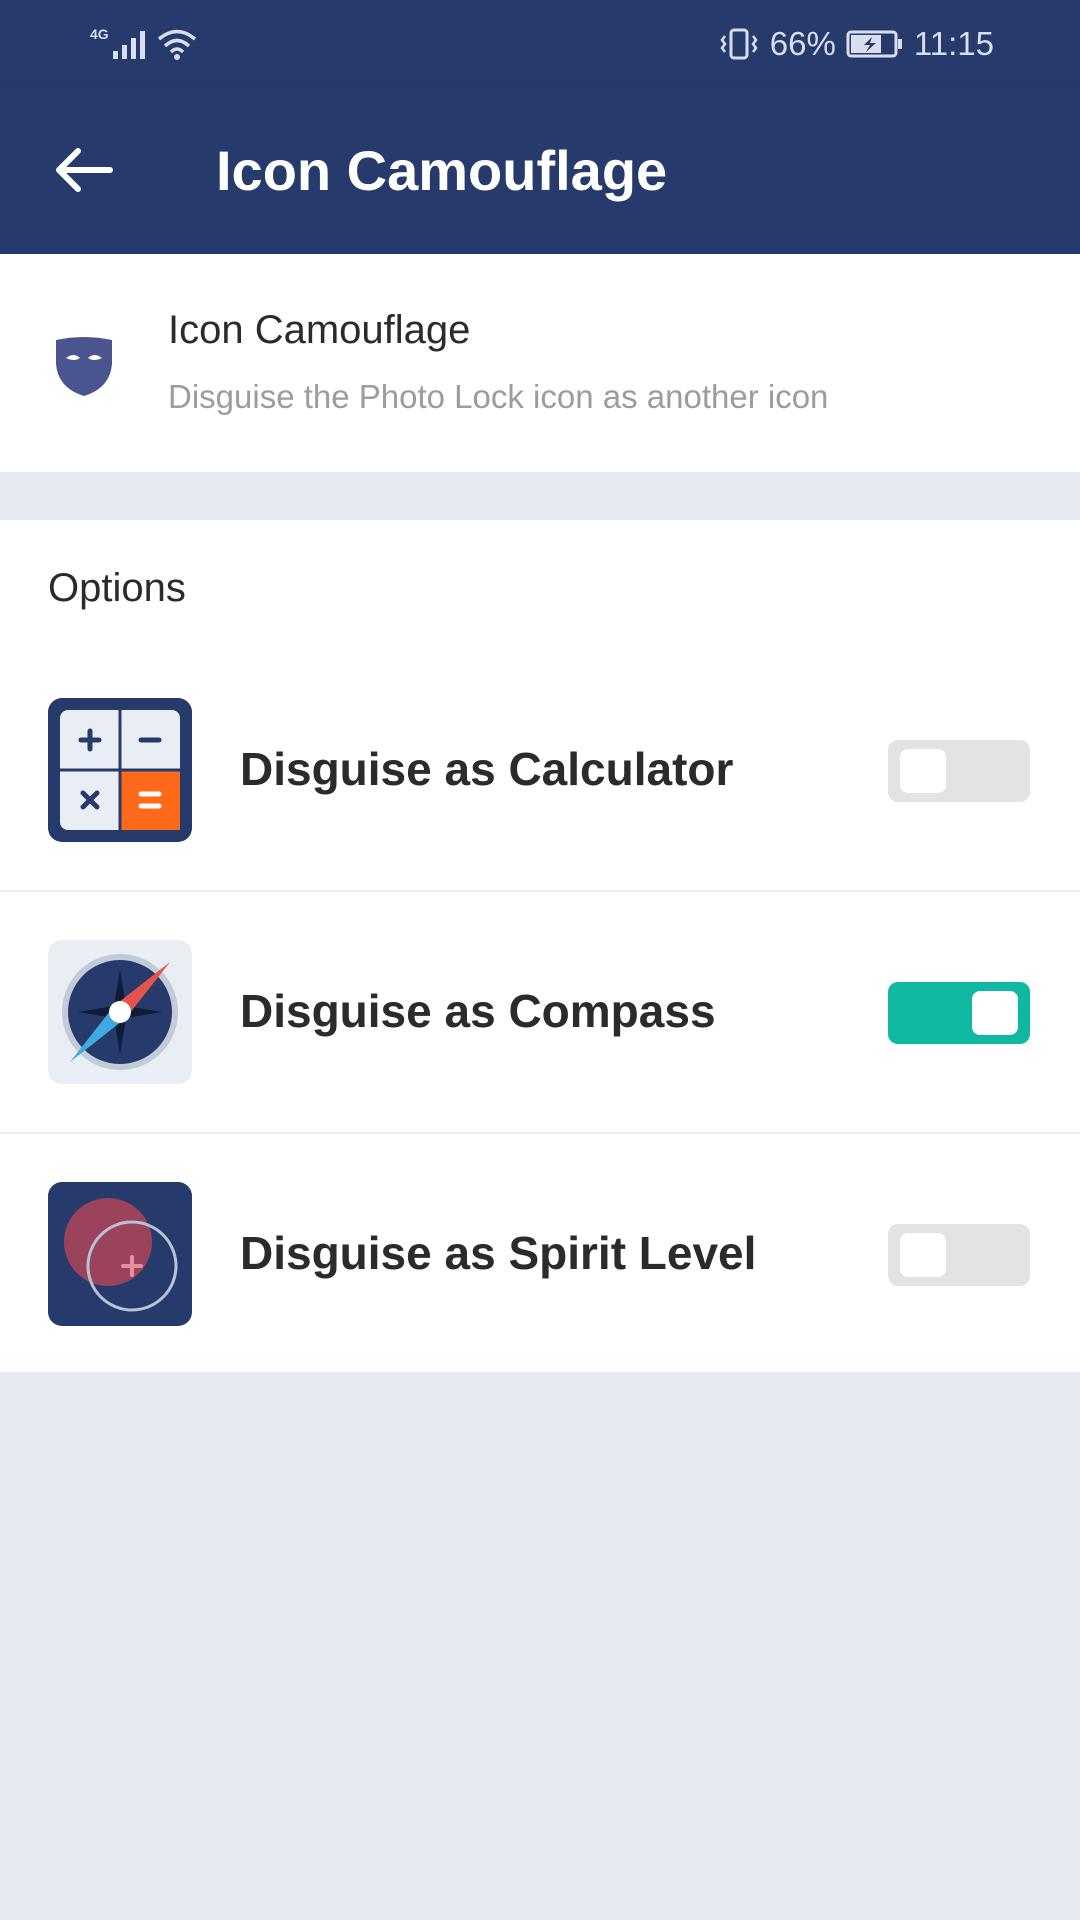 This screenshot has height=1920, width=1080. What do you see at coordinates (120, 1012) in the screenshot?
I see `compass-icon` at bounding box center [120, 1012].